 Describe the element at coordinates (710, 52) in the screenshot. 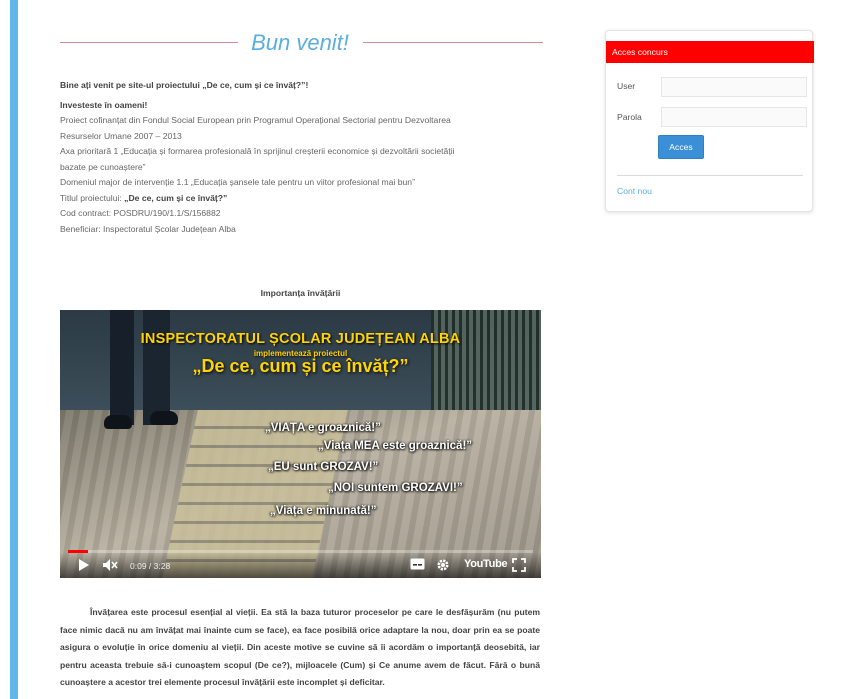

I see `widget-title: Acces concurs` at that location.